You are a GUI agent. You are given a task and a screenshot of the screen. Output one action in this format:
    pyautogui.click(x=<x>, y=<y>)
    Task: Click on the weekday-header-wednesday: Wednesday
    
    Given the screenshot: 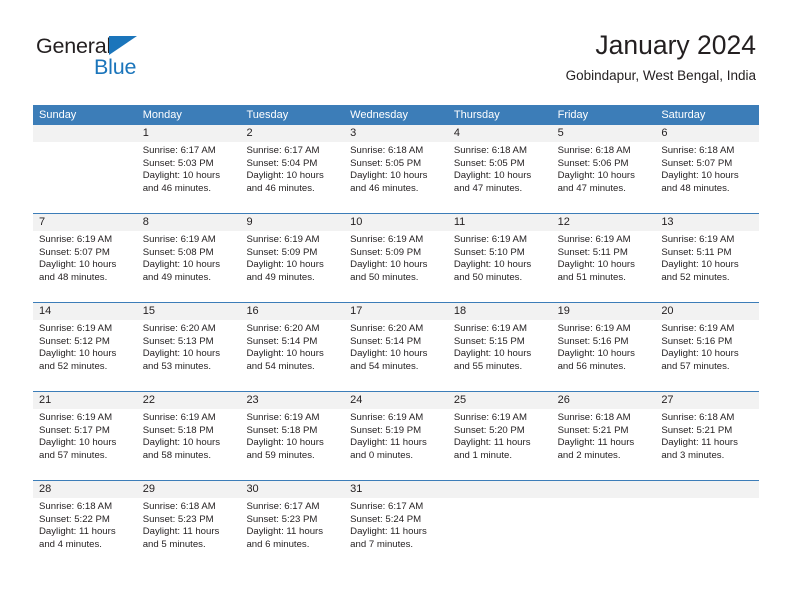 What is the action you would take?
    pyautogui.click(x=379, y=115)
    